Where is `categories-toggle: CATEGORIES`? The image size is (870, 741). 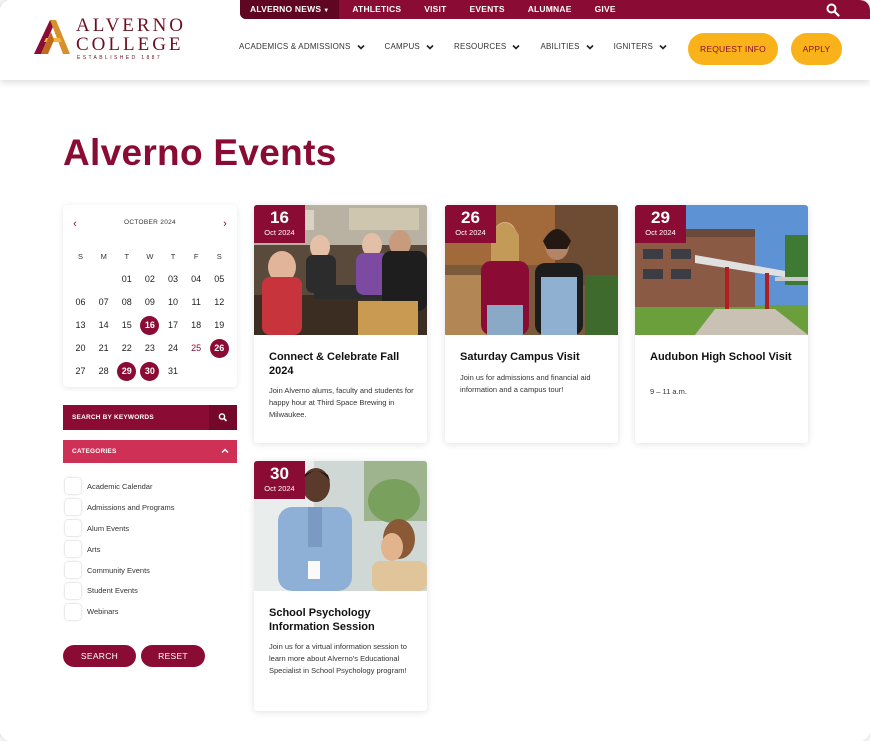
categories-toggle: CATEGORIES is located at coordinates (150, 451).